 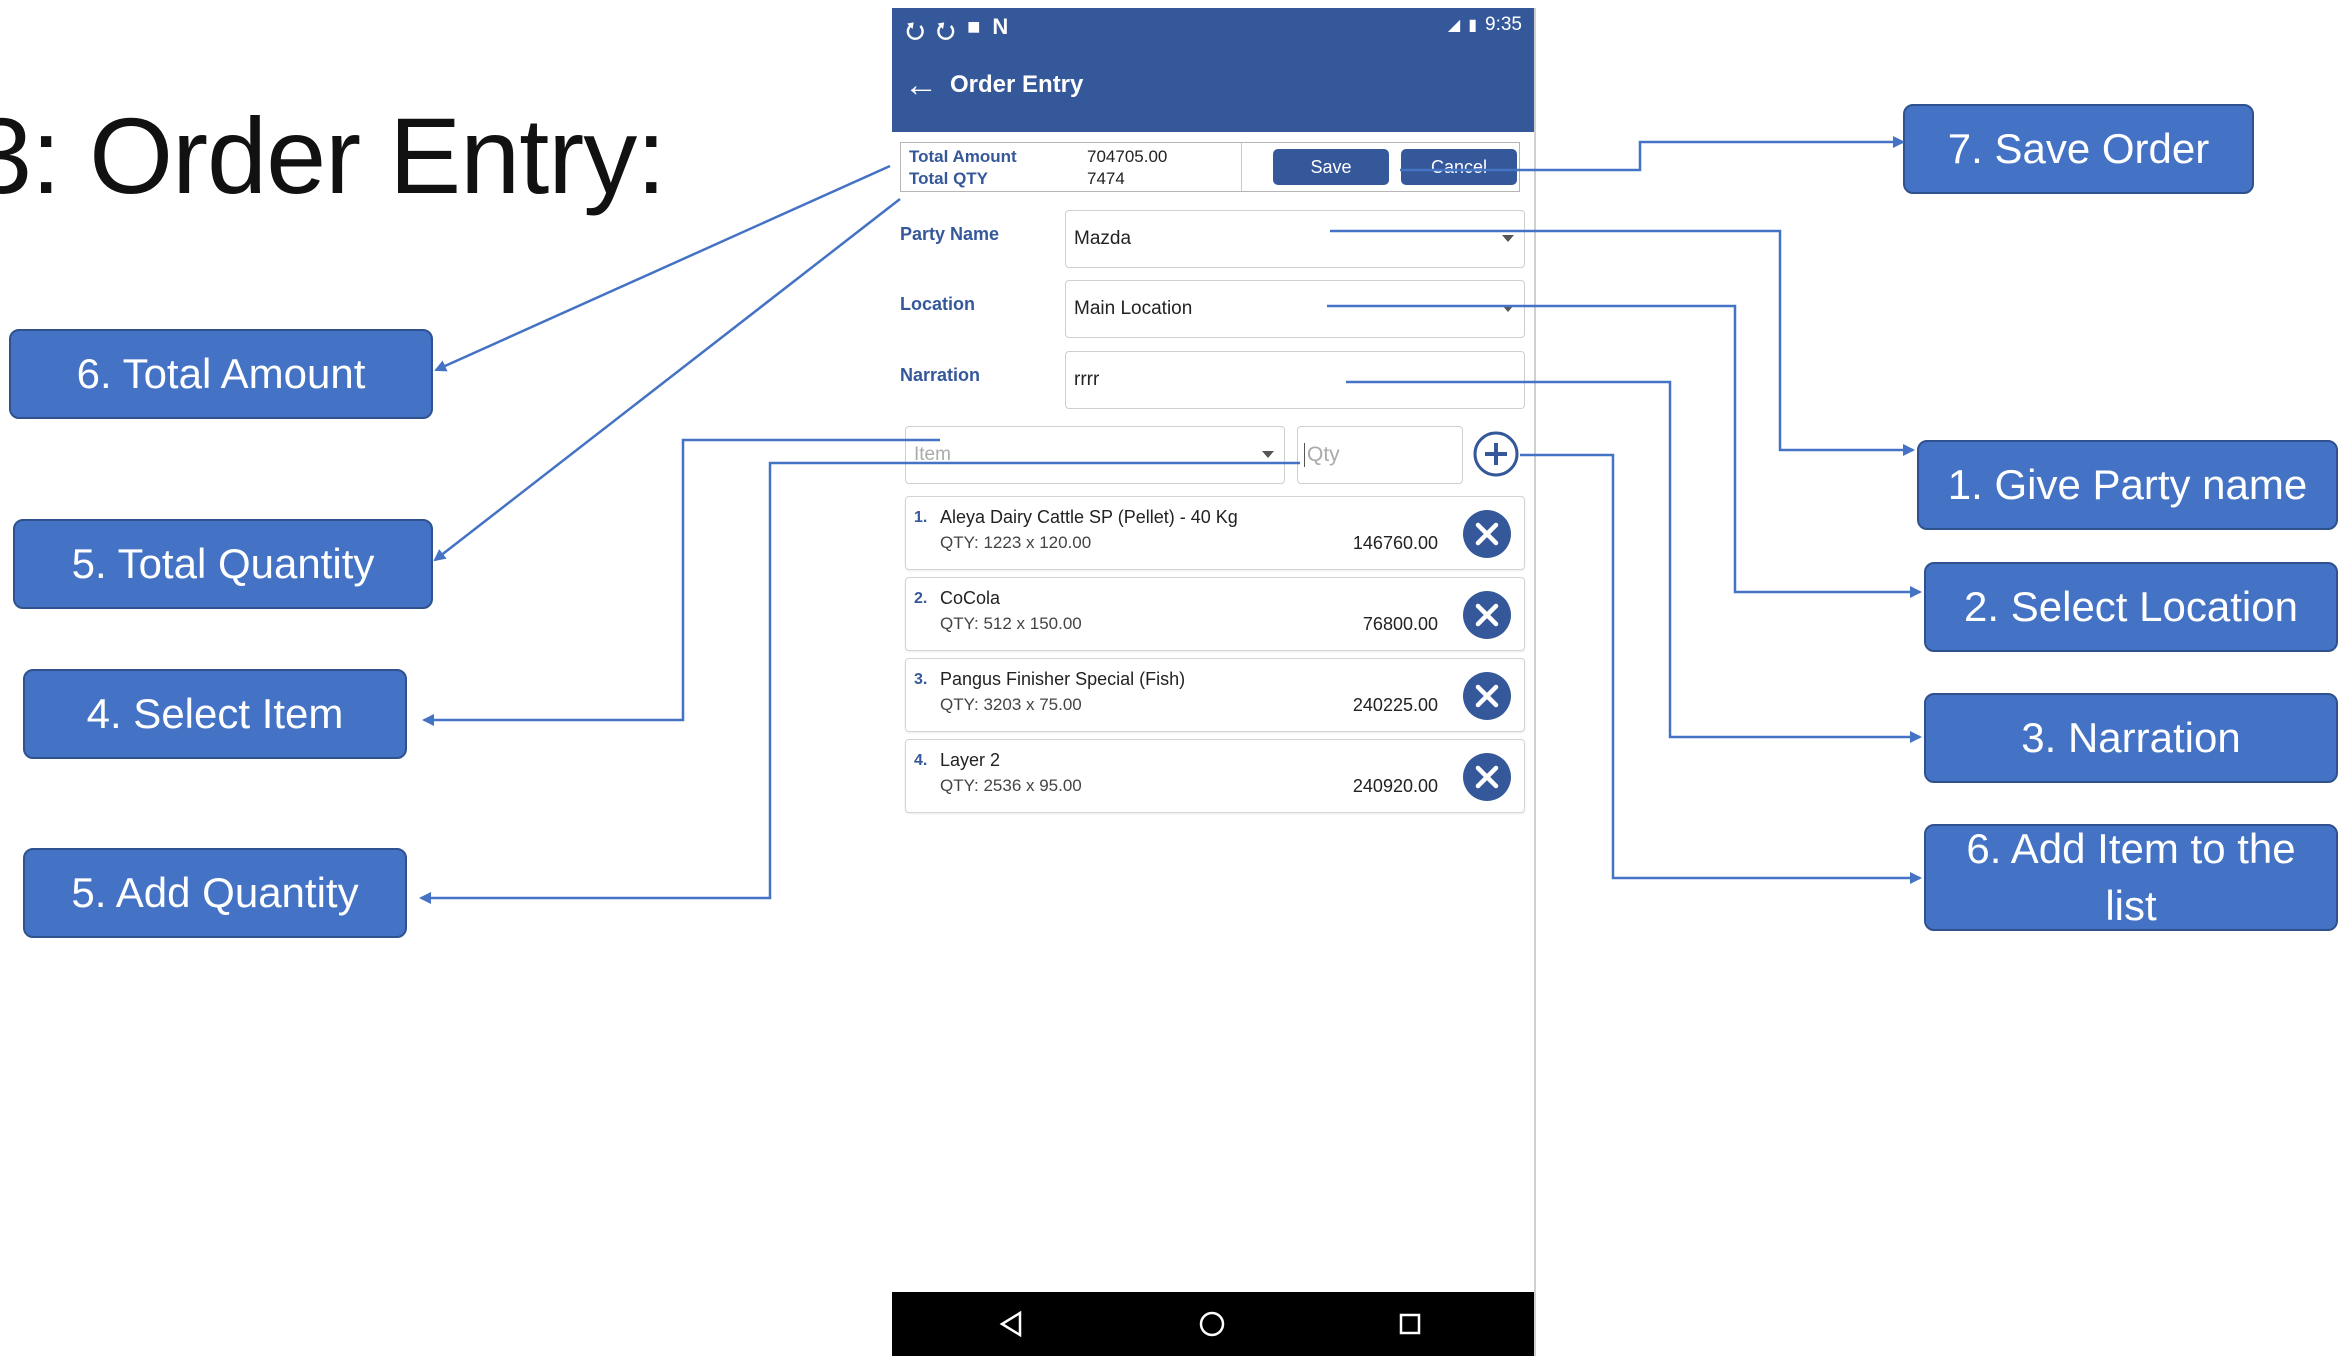 I want to click on back-nav-icon, so click(x=1011, y=1324).